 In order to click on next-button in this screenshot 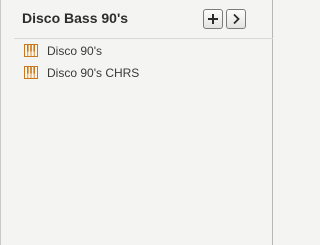, I will do `click(236, 19)`.